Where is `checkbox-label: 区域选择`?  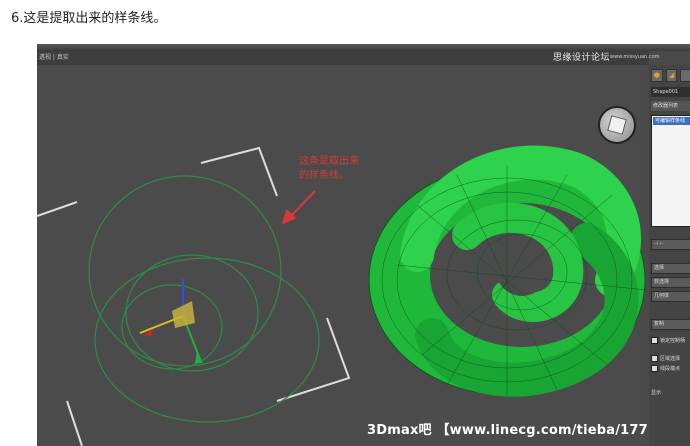
checkbox-label: 区域选择 is located at coordinates (670, 359).